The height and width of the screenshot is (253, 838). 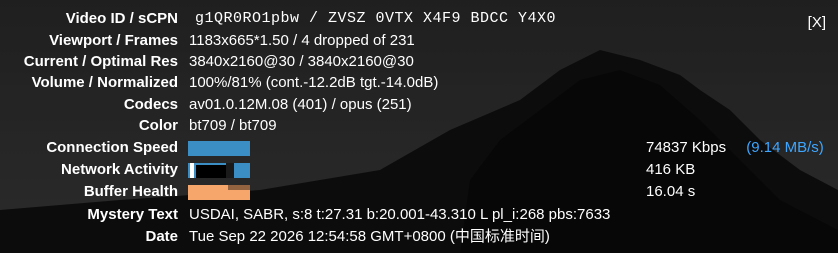 What do you see at coordinates (132, 214) in the screenshot?
I see `mystery-text-label: Mystery Text` at bounding box center [132, 214].